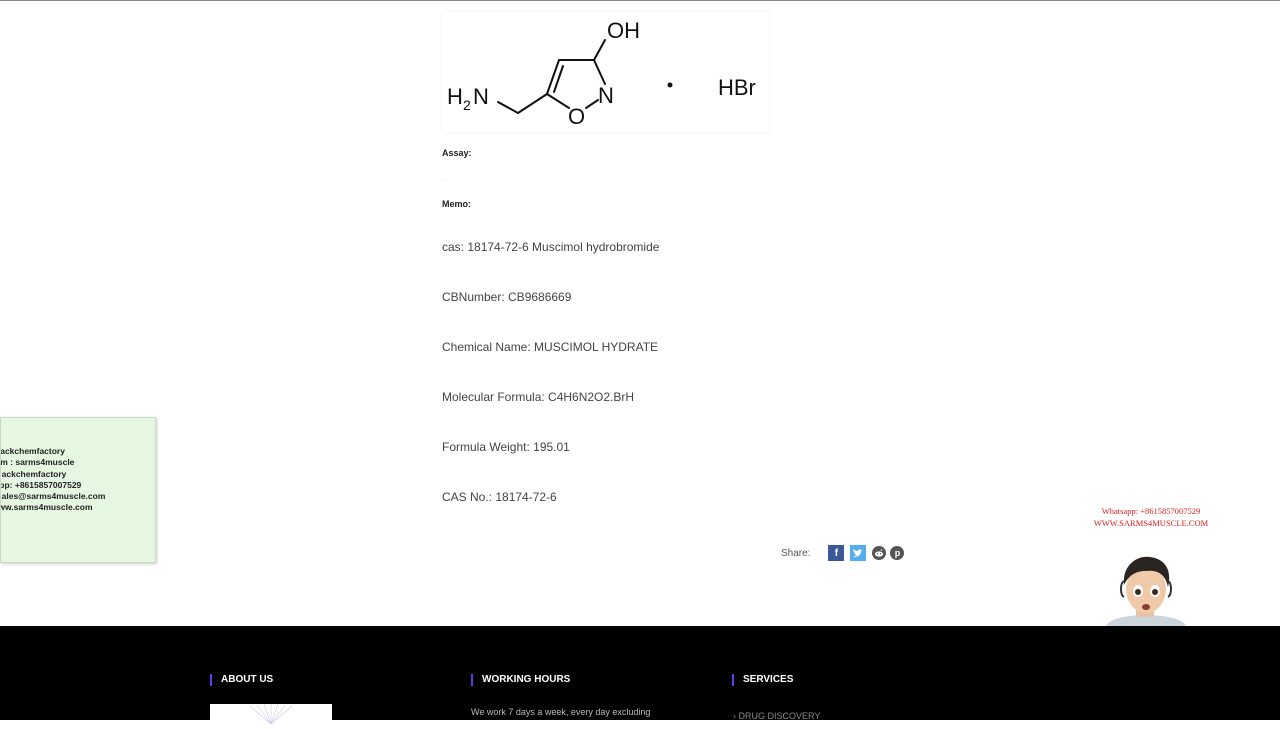 This screenshot has height=729, width=1280. What do you see at coordinates (551, 247) in the screenshot?
I see `info-cas-name: cas: 18174-72-6 Muscimol hydrobromide` at bounding box center [551, 247].